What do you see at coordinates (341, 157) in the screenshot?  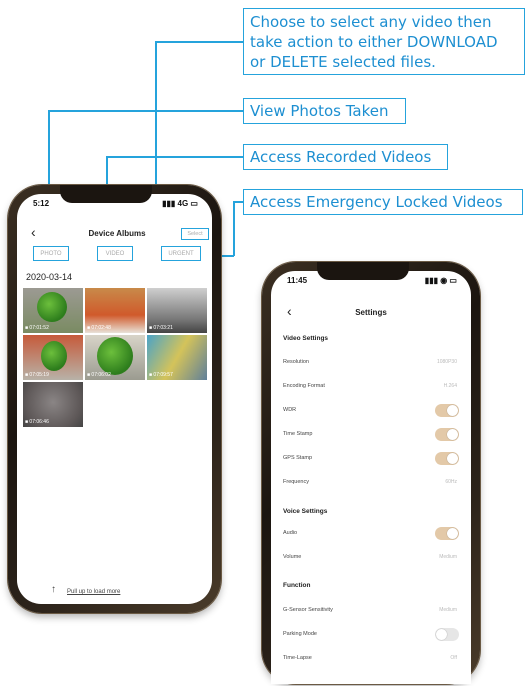 I see `callout-videos-text: Access Recorded Videos` at bounding box center [341, 157].